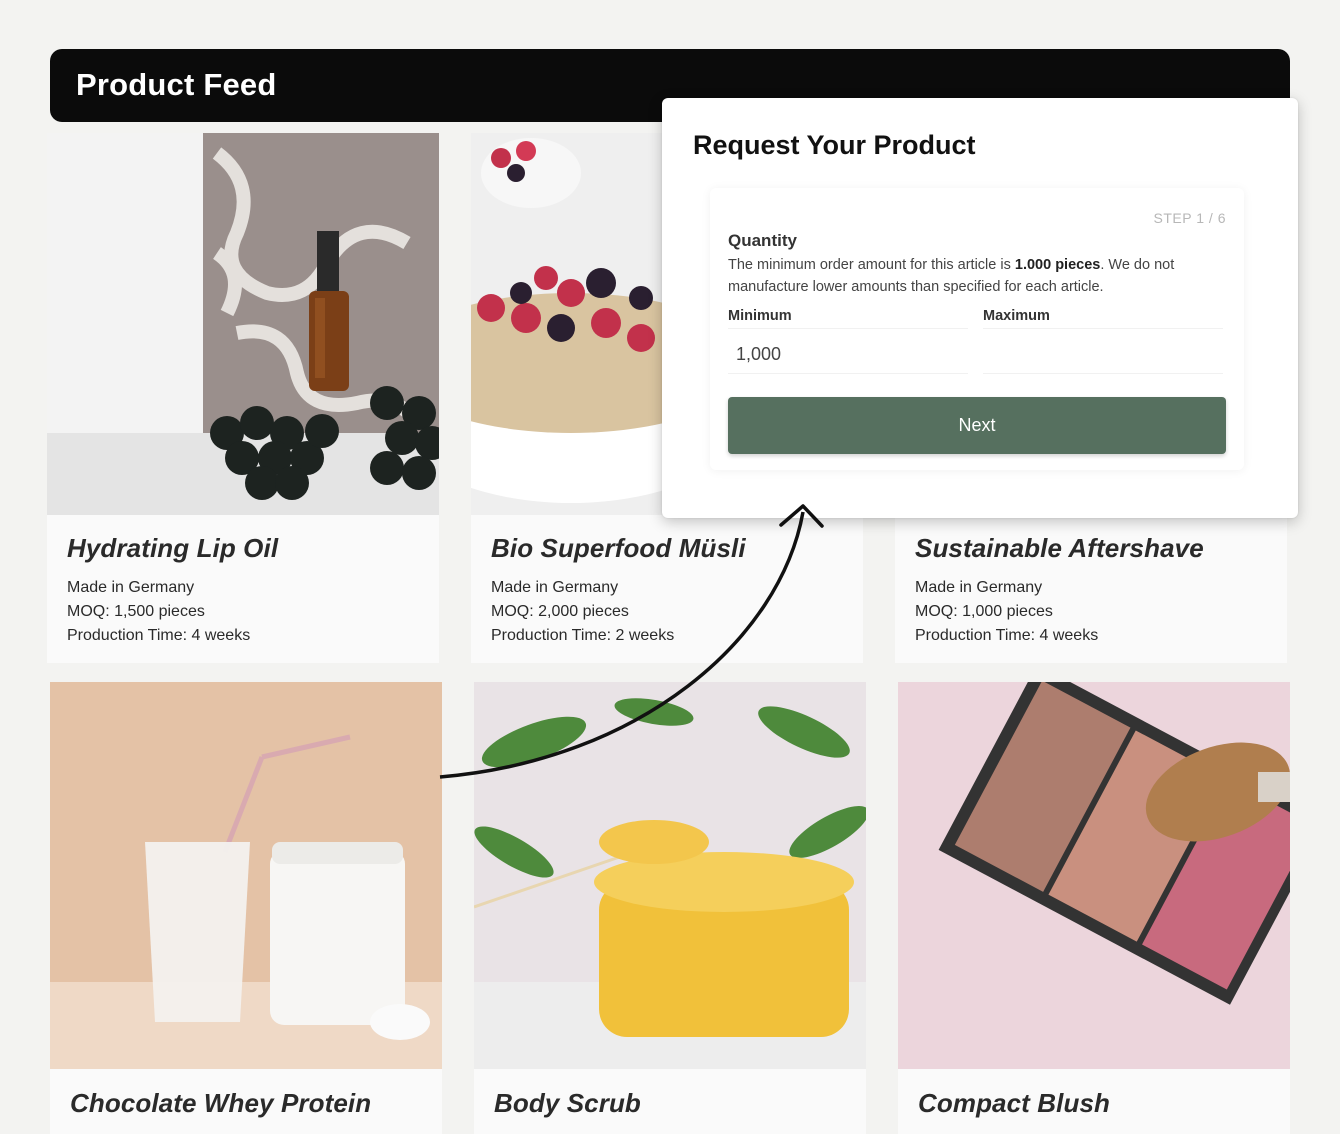  Describe the element at coordinates (1096, 1103) in the screenshot. I see `product-title: Compact Blush` at that location.